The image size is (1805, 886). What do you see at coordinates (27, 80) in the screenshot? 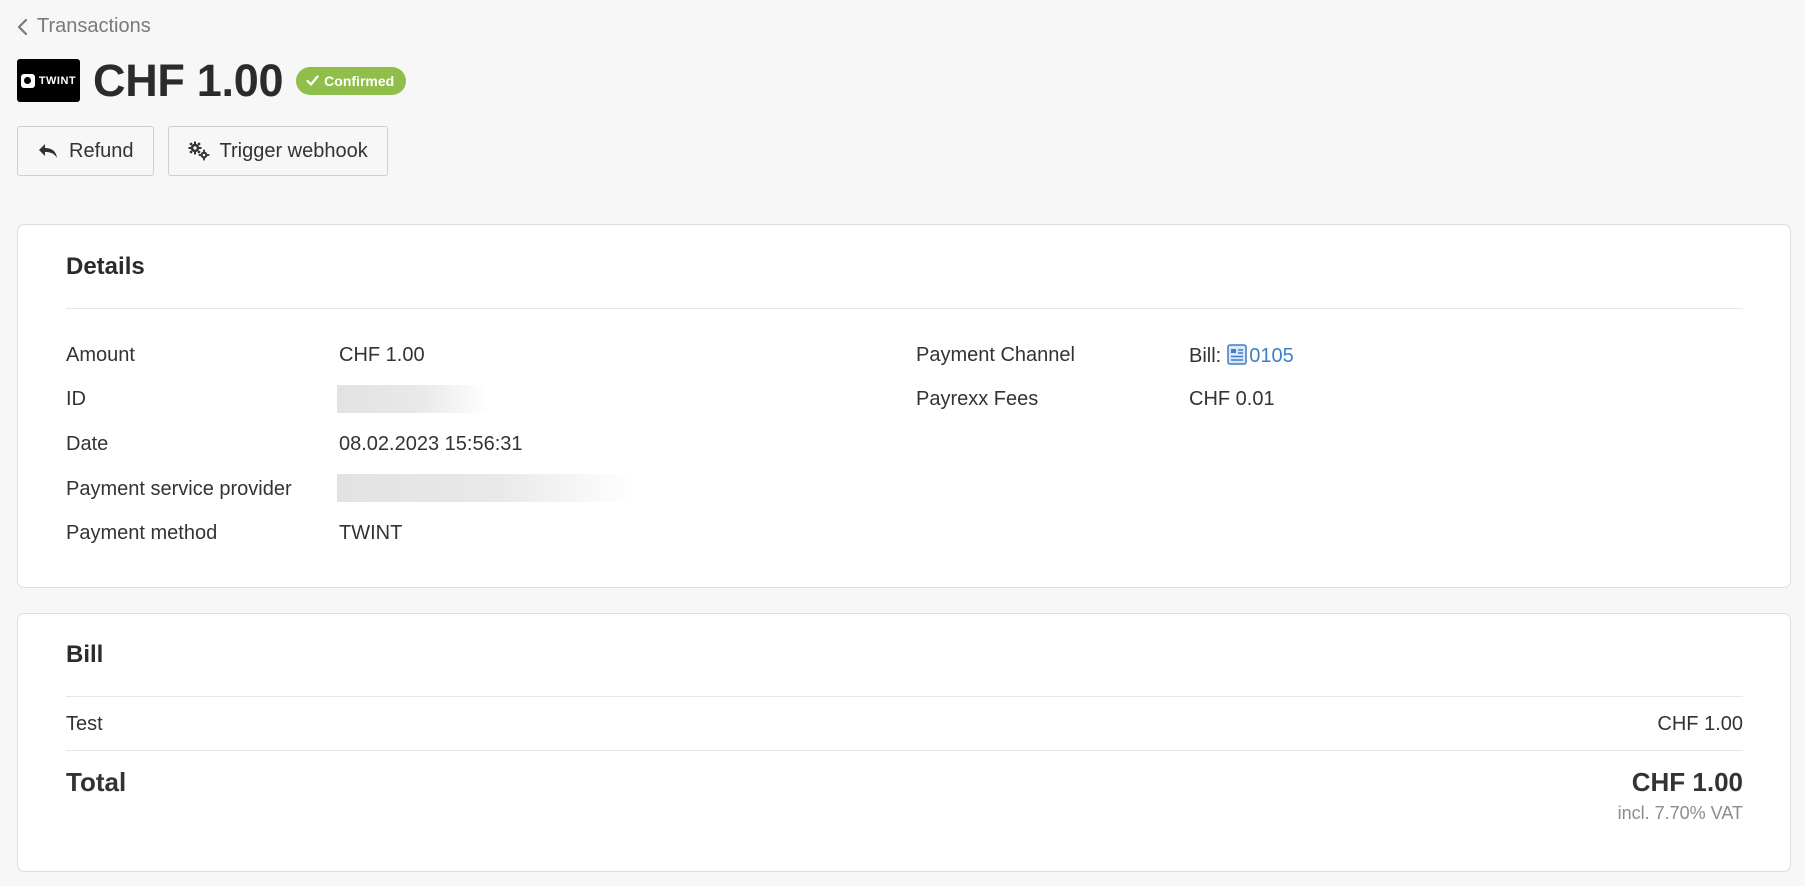
I see `twint-mark-icon` at bounding box center [27, 80].